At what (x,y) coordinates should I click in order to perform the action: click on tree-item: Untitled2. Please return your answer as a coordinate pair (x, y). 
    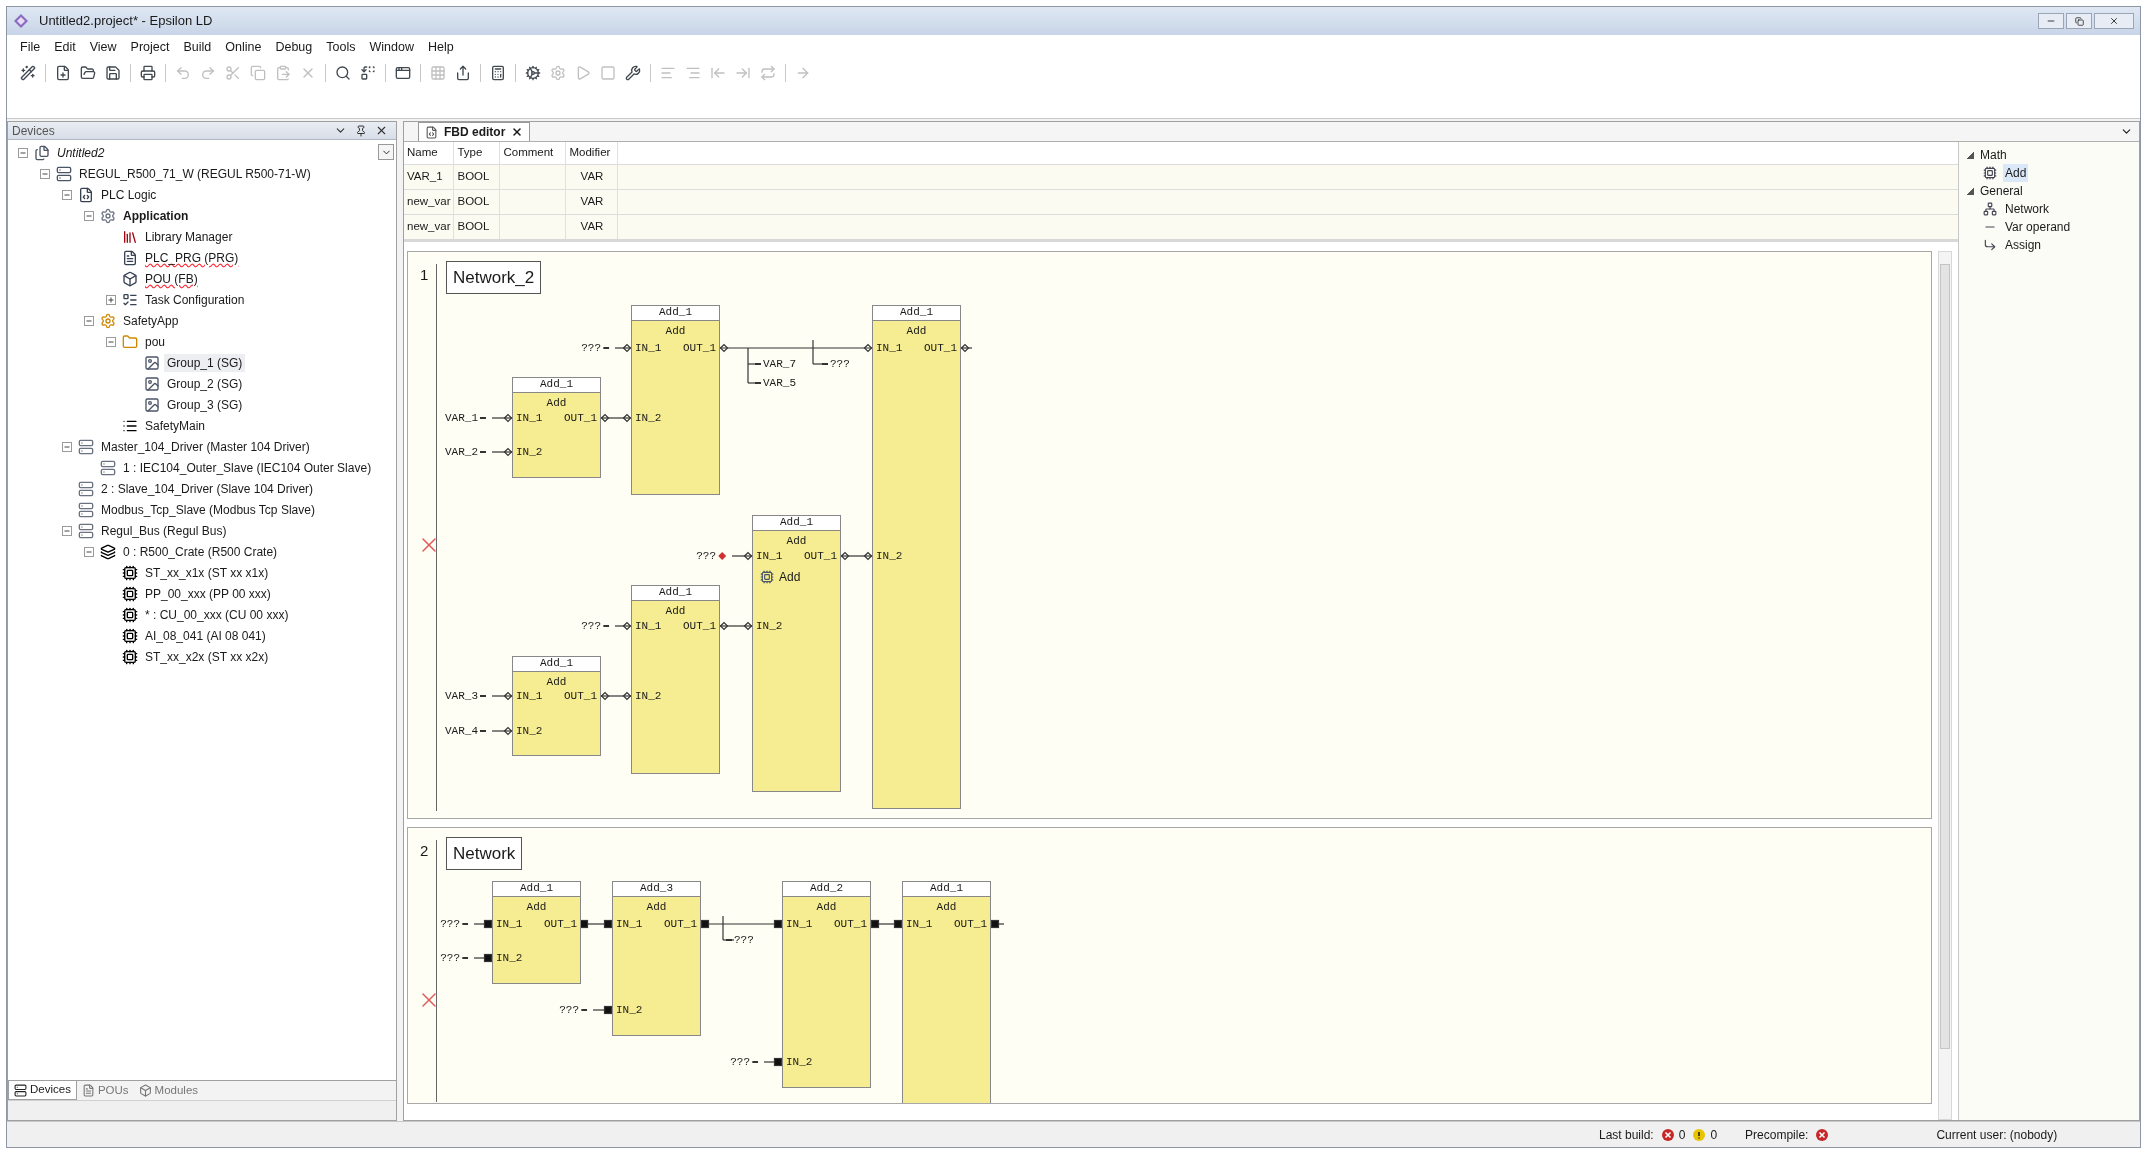
    Looking at the image, I should click on (81, 152).